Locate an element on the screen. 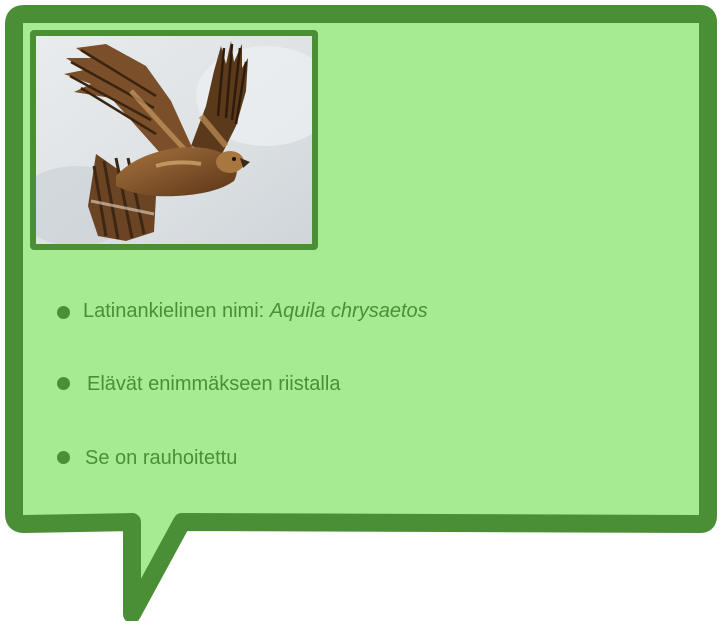  fact-label: Latinankielinen nimi: is located at coordinates (176, 311).